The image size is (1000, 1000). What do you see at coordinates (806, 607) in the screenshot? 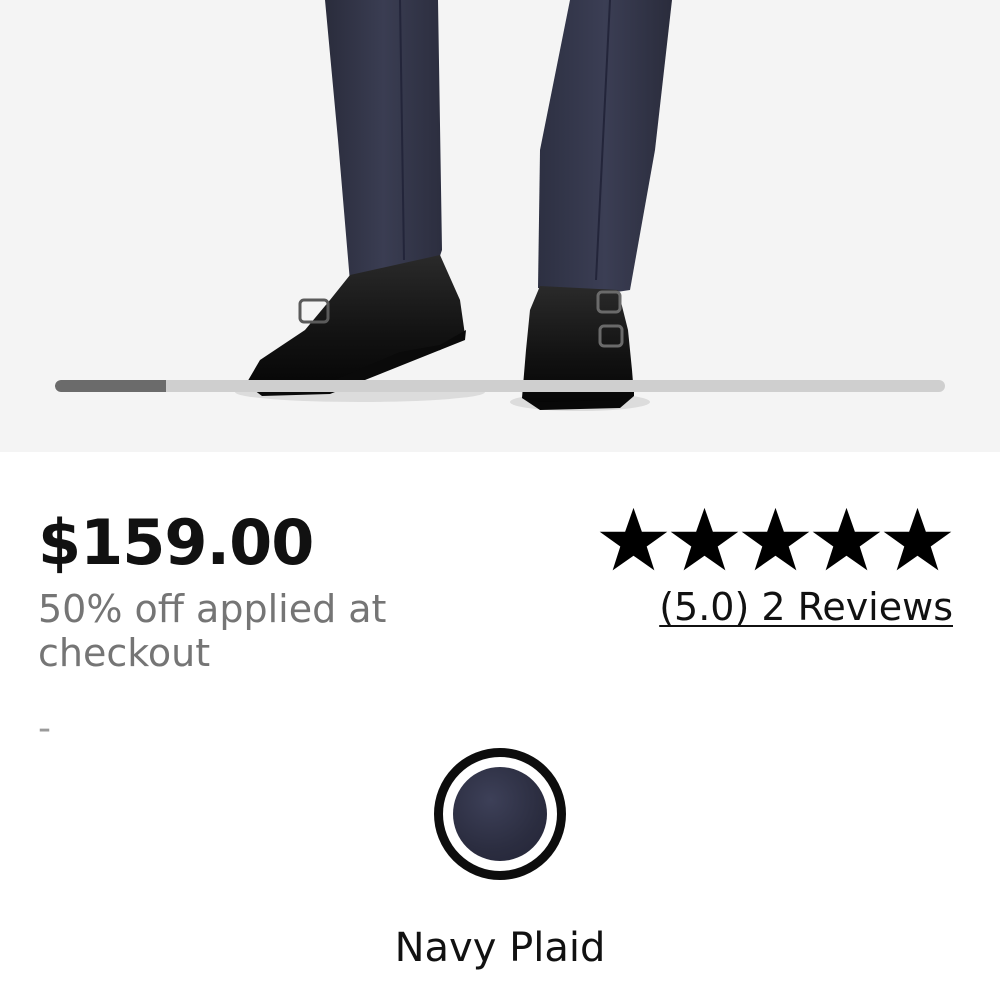
I see `reviews-link: (5.0) 2 Reviews` at bounding box center [806, 607].